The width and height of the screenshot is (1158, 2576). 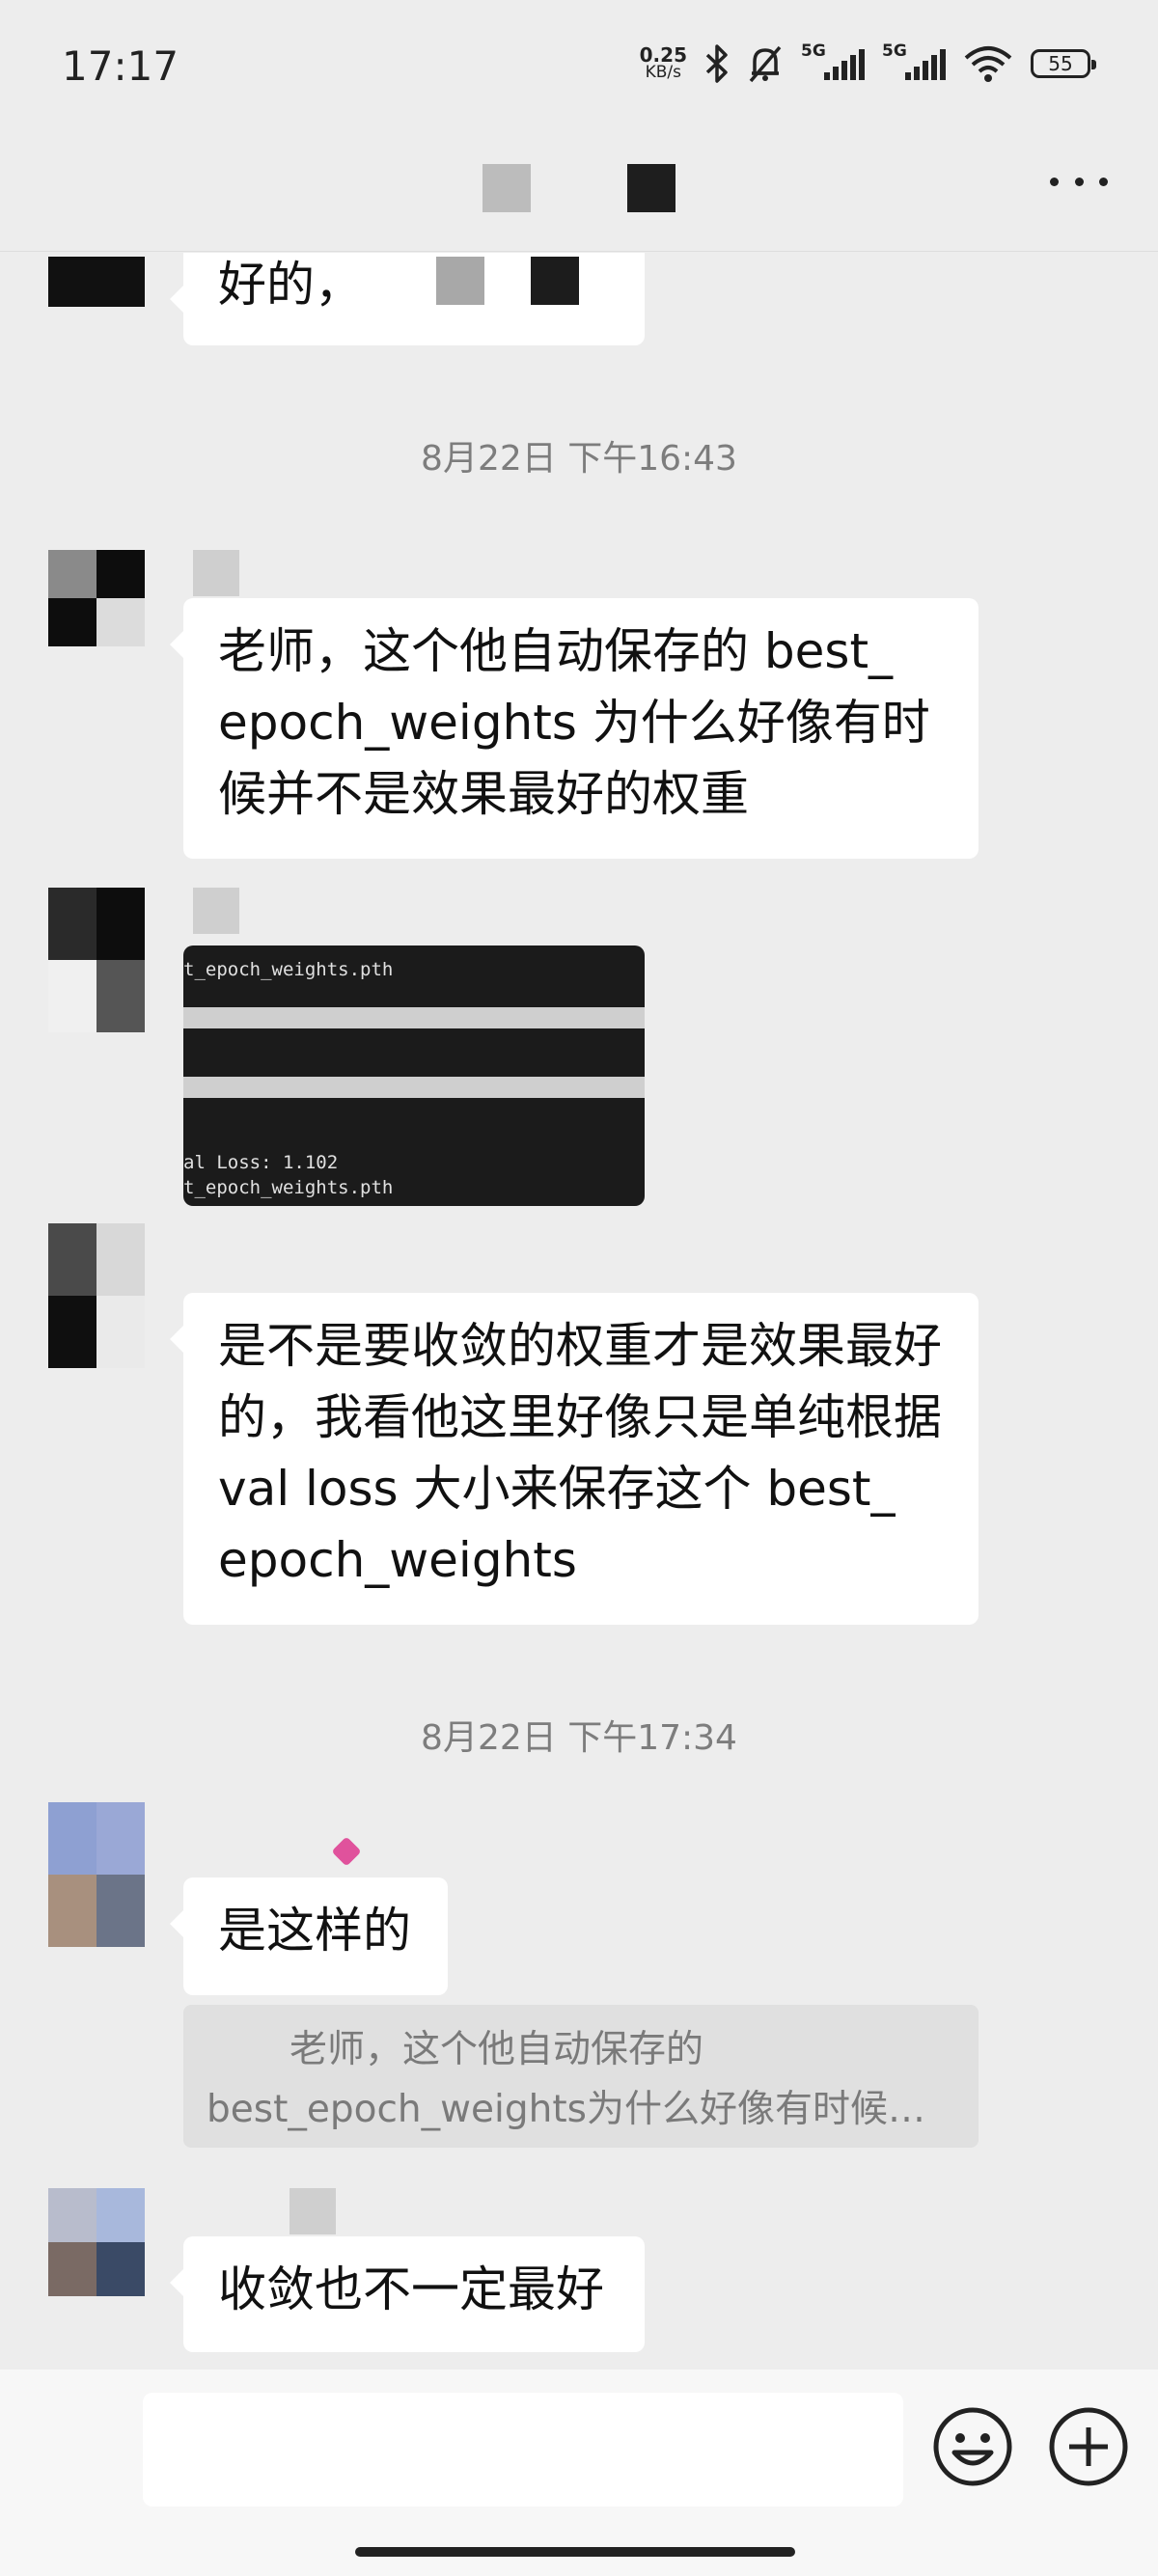 What do you see at coordinates (261, 1163) in the screenshot?
I see `image-text-line: al Loss: 1.102` at bounding box center [261, 1163].